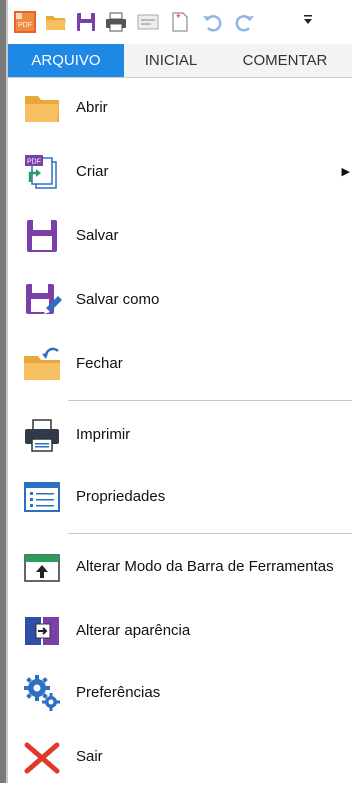 The height and width of the screenshot is (785, 352). Describe the element at coordinates (180, 497) in the screenshot. I see `menu-item-propriedades: Propriedades` at that location.